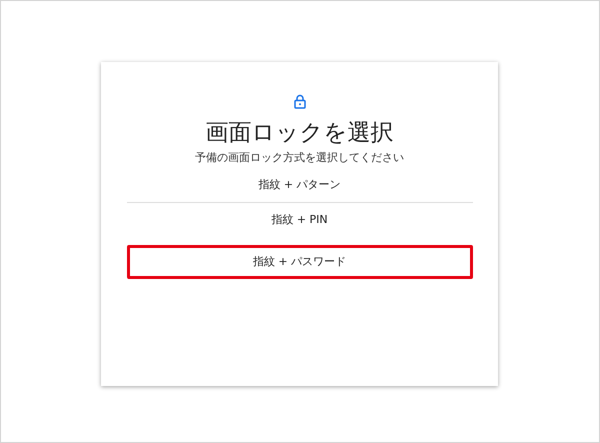  Describe the element at coordinates (299, 158) in the screenshot. I see `dialog-subtitle: 予備の画面ロック方式を選択してください` at that location.